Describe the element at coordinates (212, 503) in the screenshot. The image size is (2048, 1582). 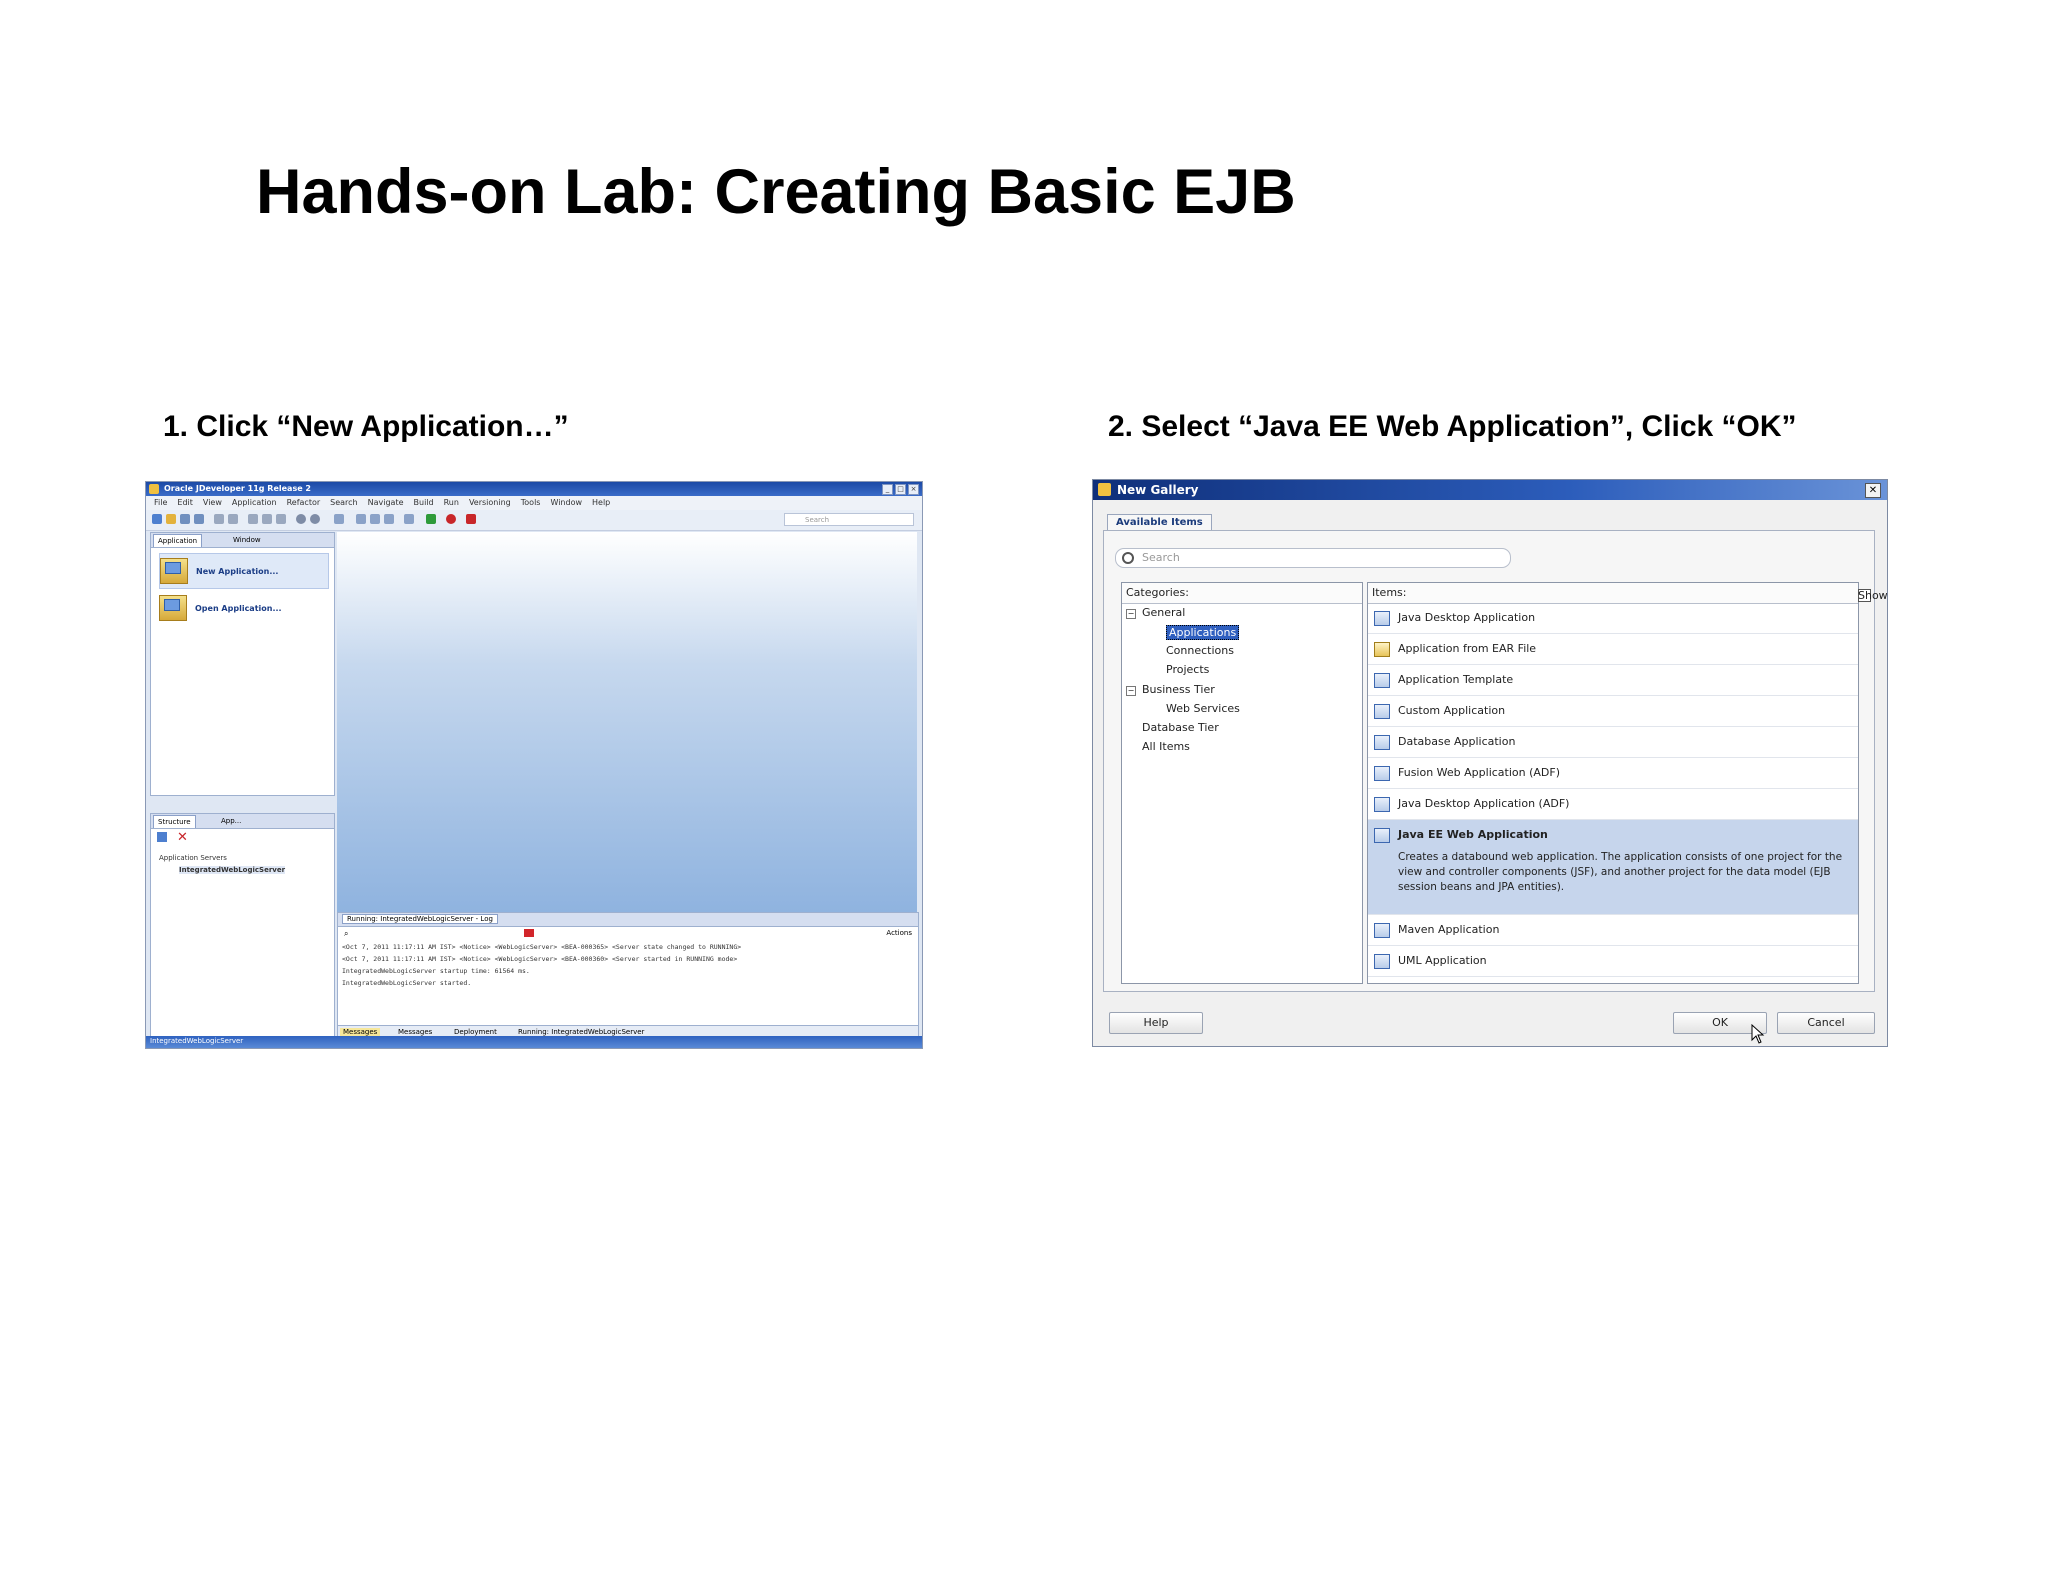
I see `menu-item-view: View` at that location.